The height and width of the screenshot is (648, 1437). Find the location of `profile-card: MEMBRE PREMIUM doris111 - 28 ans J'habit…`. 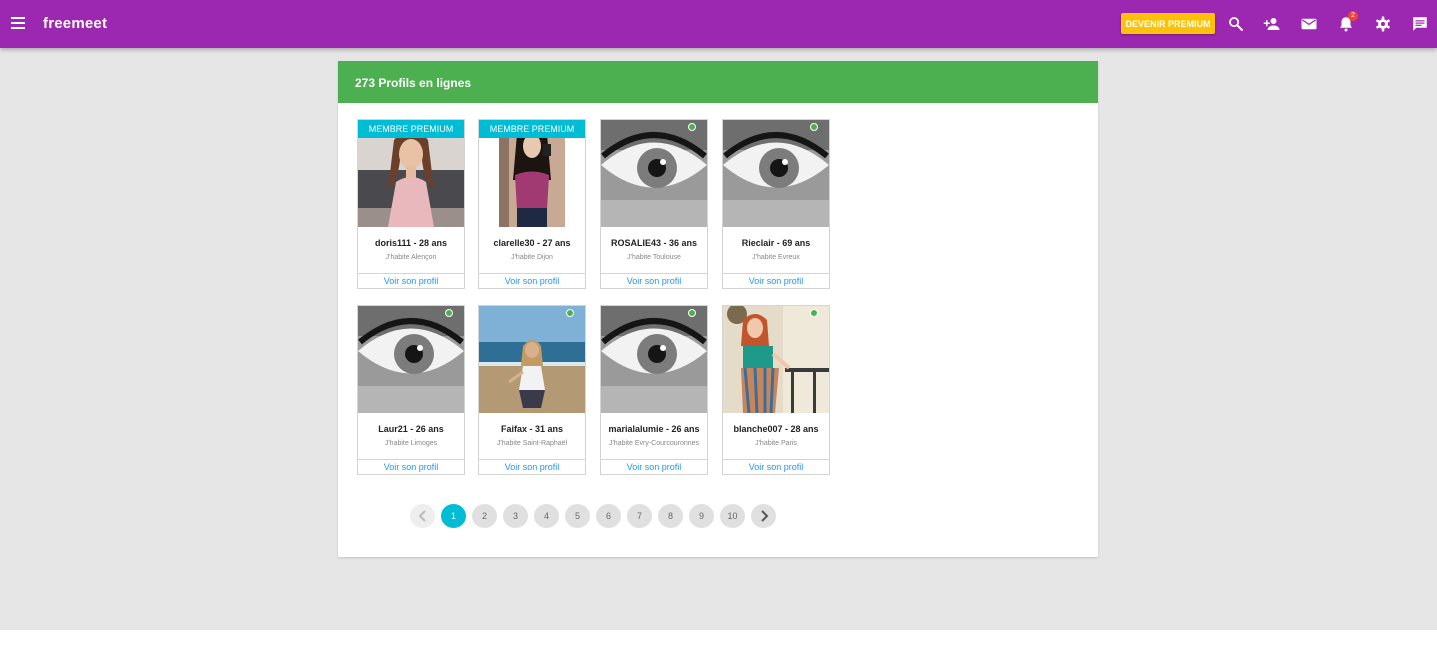

profile-card: MEMBRE PREMIUM doris111 - 28 ans J'habit… is located at coordinates (411, 204).